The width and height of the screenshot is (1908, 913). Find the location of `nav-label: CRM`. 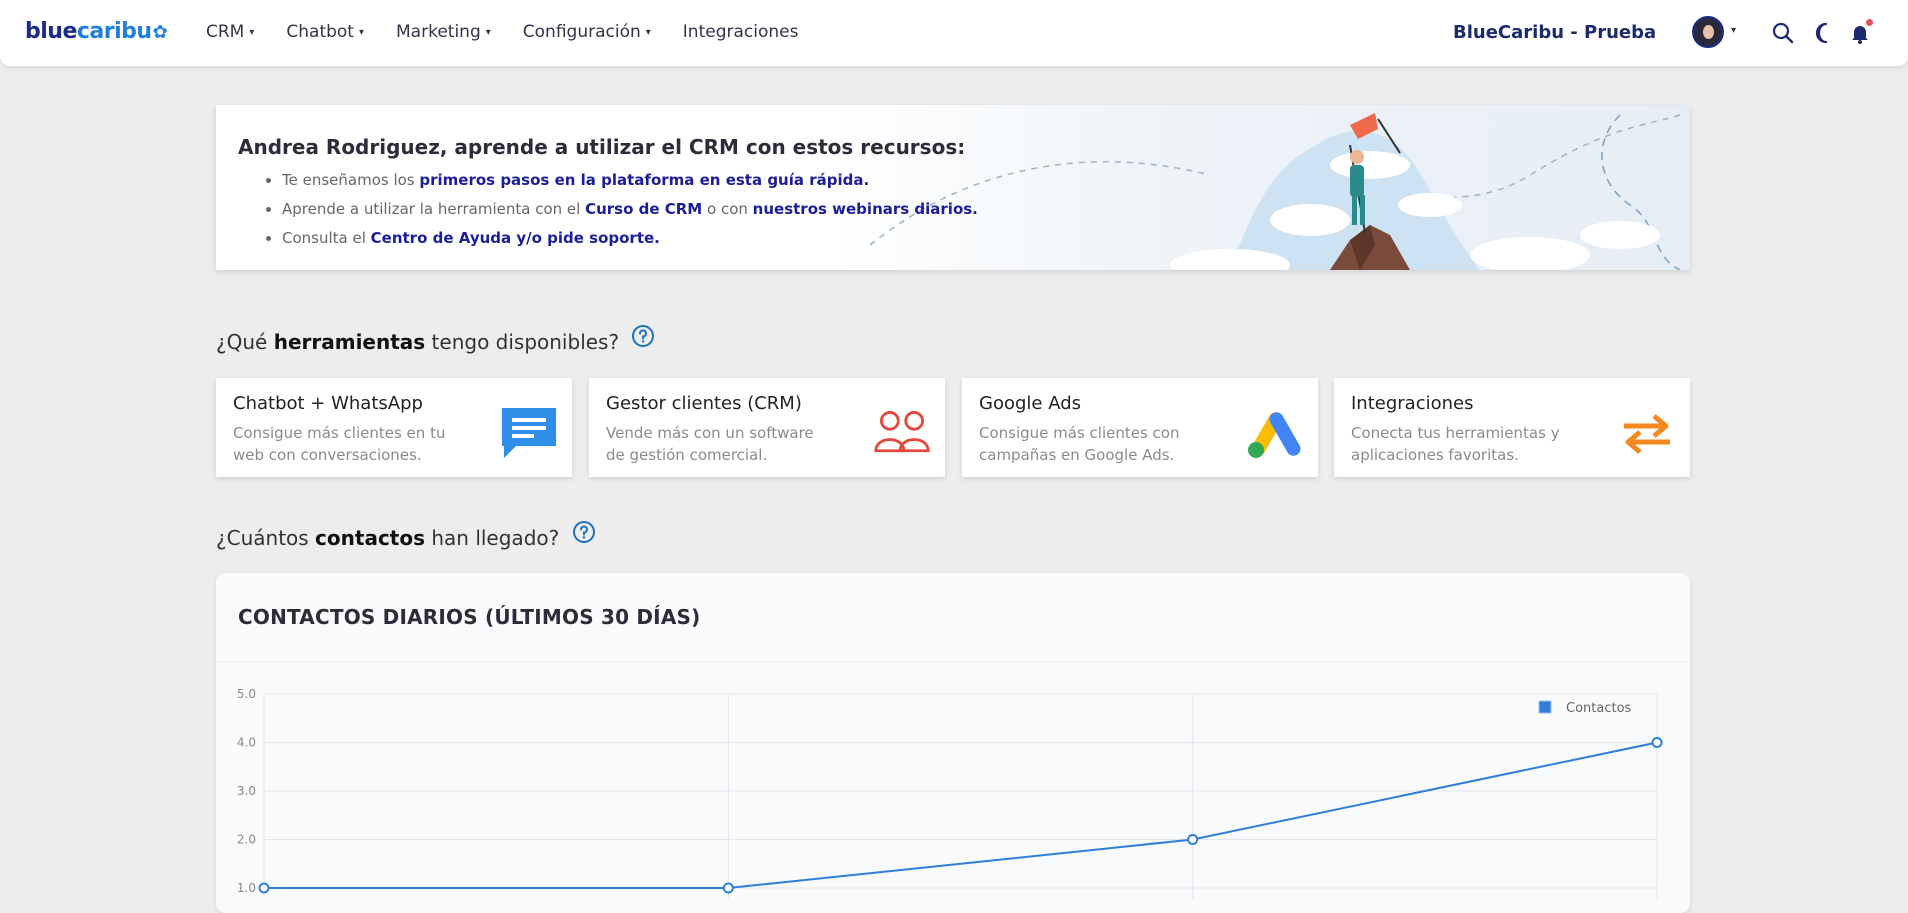

nav-label: CRM is located at coordinates (225, 32).